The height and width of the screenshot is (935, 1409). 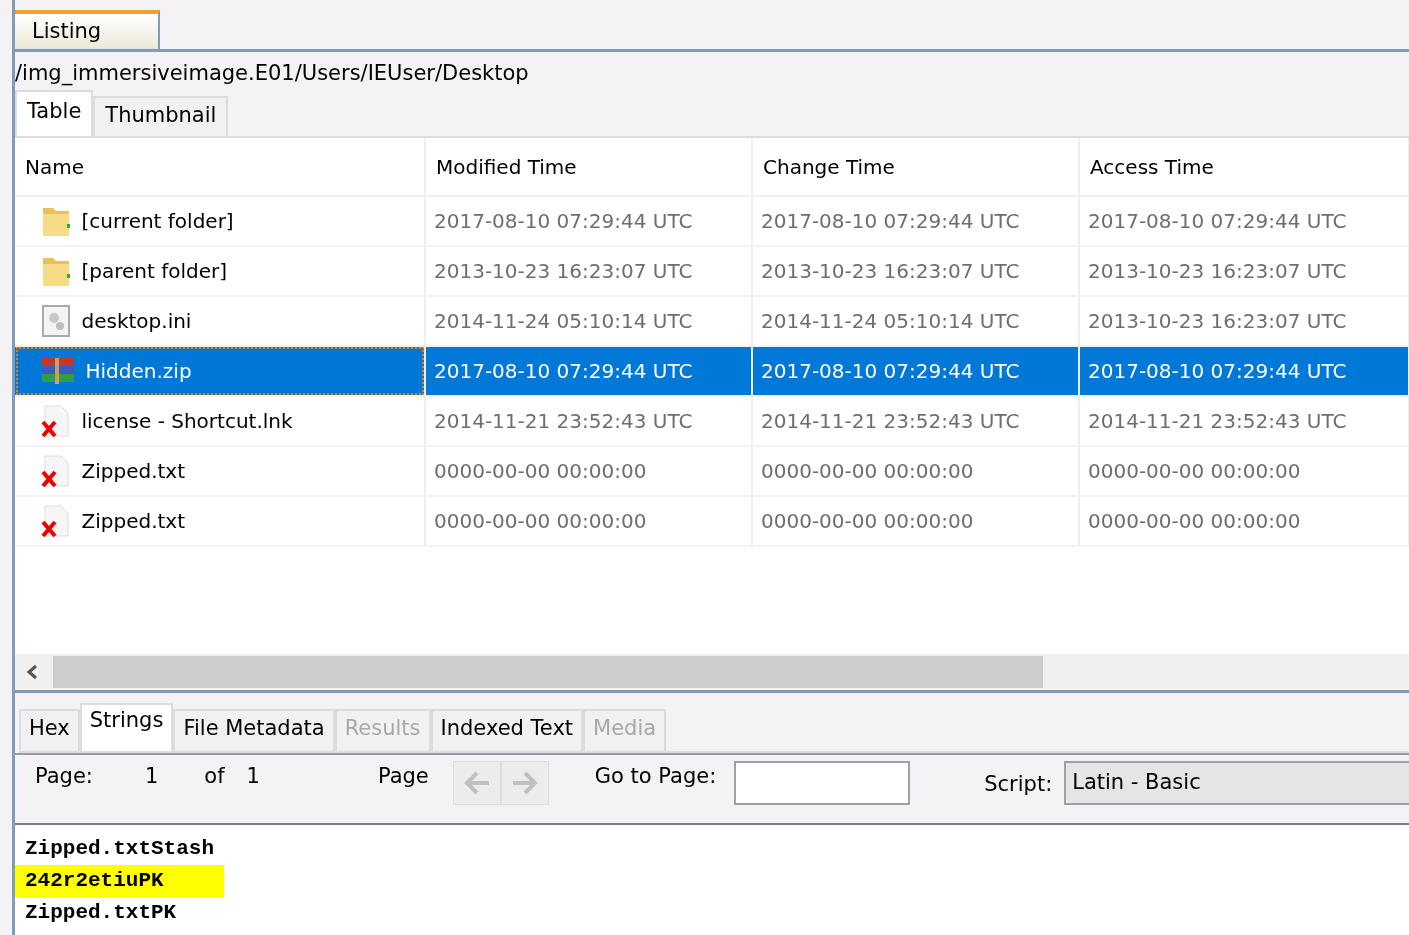 I want to click on scrollbar-thumb, so click(x=548, y=672).